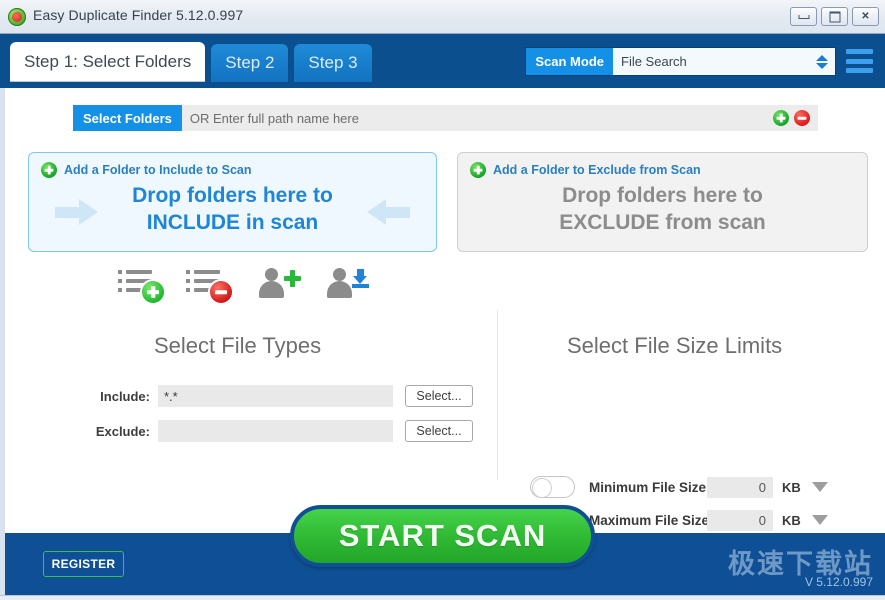 The height and width of the screenshot is (600, 885). I want to click on tab-step-1: Step 1: Select Folders, so click(108, 62).